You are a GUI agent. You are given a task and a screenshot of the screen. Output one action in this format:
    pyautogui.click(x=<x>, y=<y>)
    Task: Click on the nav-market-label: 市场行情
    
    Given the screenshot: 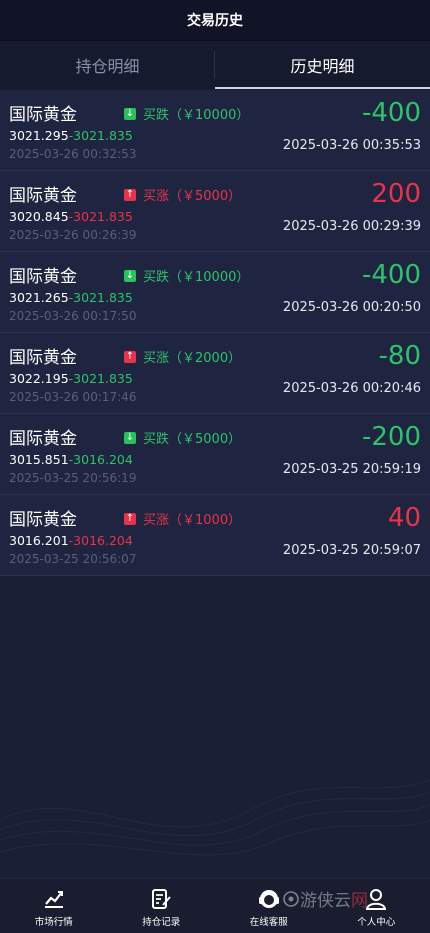 What is the action you would take?
    pyautogui.click(x=54, y=921)
    